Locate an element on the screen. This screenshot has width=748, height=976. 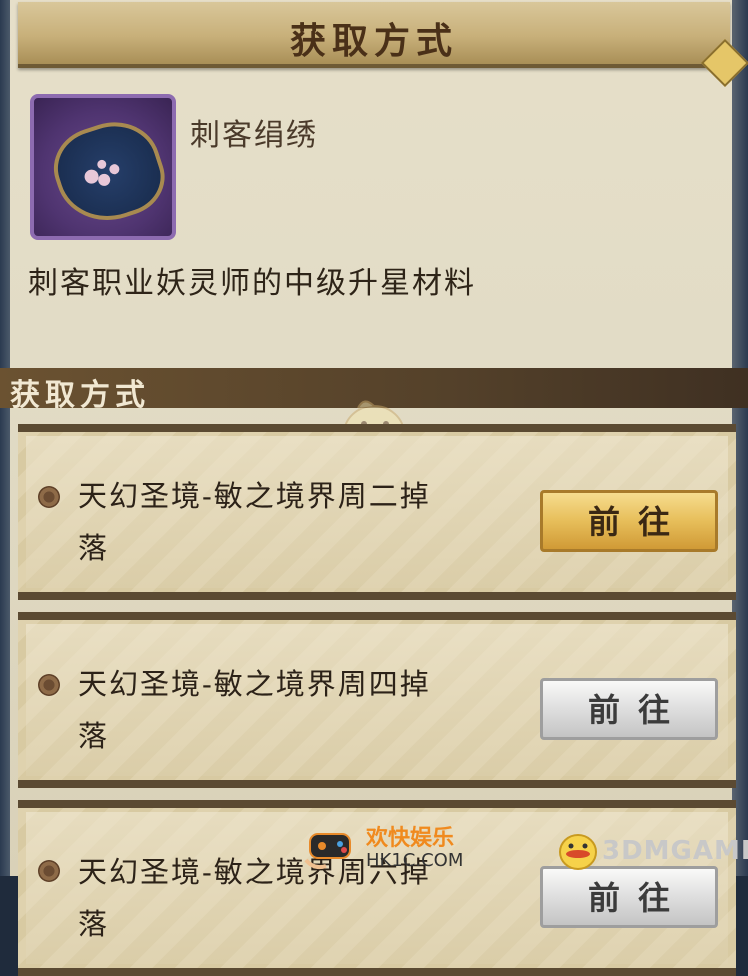
item-icon-frame is located at coordinates (103, 167).